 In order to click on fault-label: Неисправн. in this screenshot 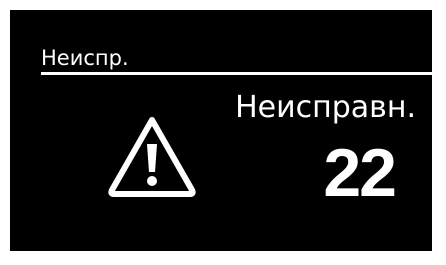, I will do `click(325, 107)`.